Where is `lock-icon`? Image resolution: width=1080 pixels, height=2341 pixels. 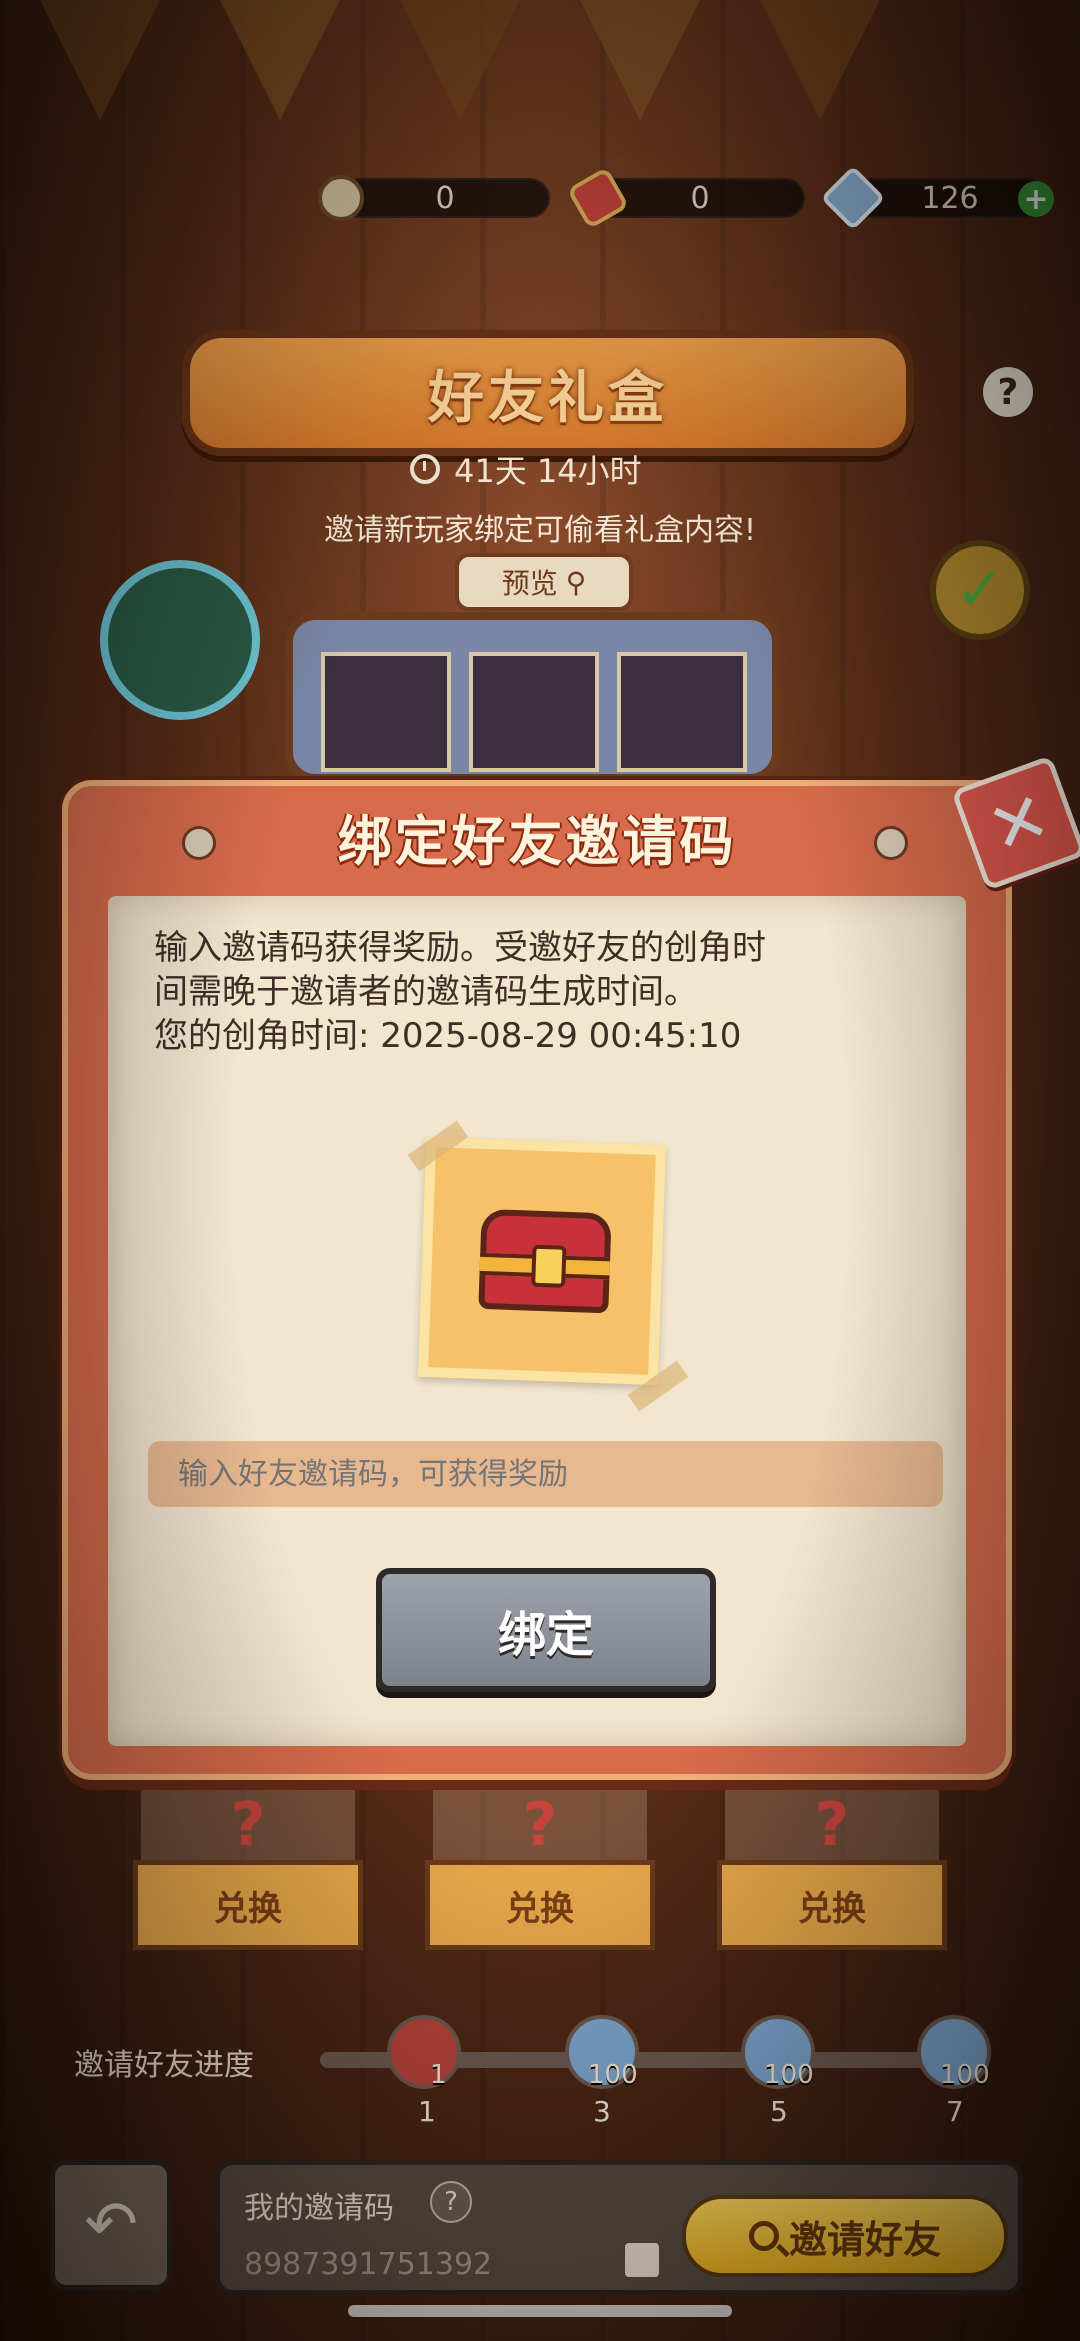 lock-icon is located at coordinates (549, 1266).